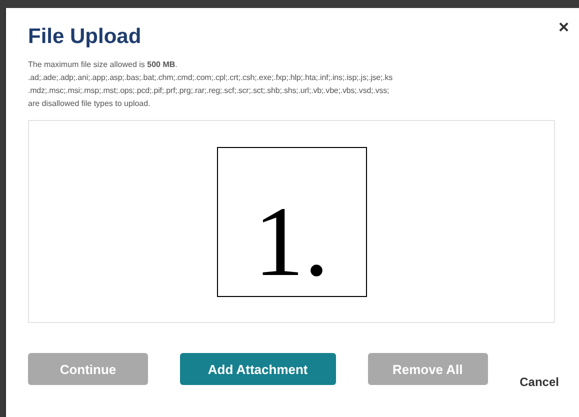 The height and width of the screenshot is (417, 579). What do you see at coordinates (210, 78) in the screenshot?
I see `file-types-line: .ad;.ade;.adp;.ani;.app;.asp;.bas;.bat;.chm;.cmd;.com;.cpl;.crt;.csh;.exe;.fxp;.hlp;.hta;.inf;.ins;.isp;.js;.jse;.ks` at bounding box center [210, 78].